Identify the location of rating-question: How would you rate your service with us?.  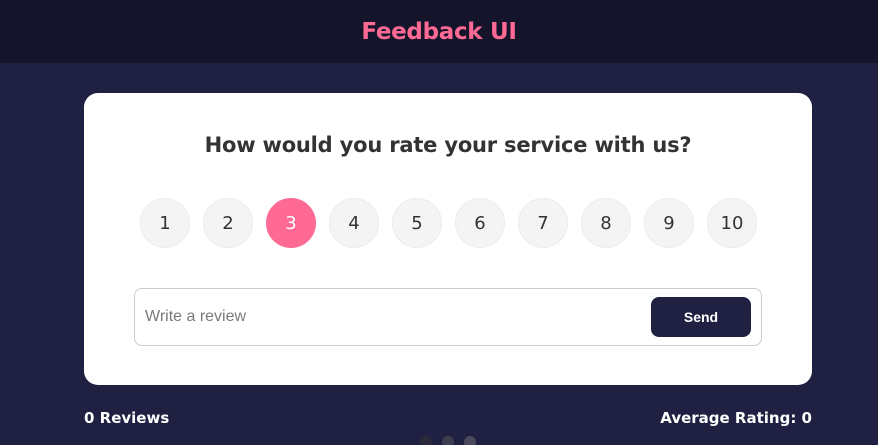
(448, 145).